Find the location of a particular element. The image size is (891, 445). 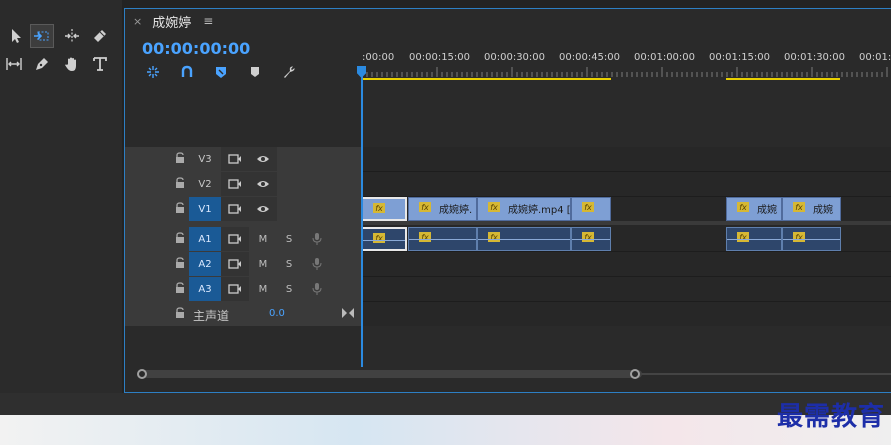

ruler-ticks is located at coordinates (624, 73).